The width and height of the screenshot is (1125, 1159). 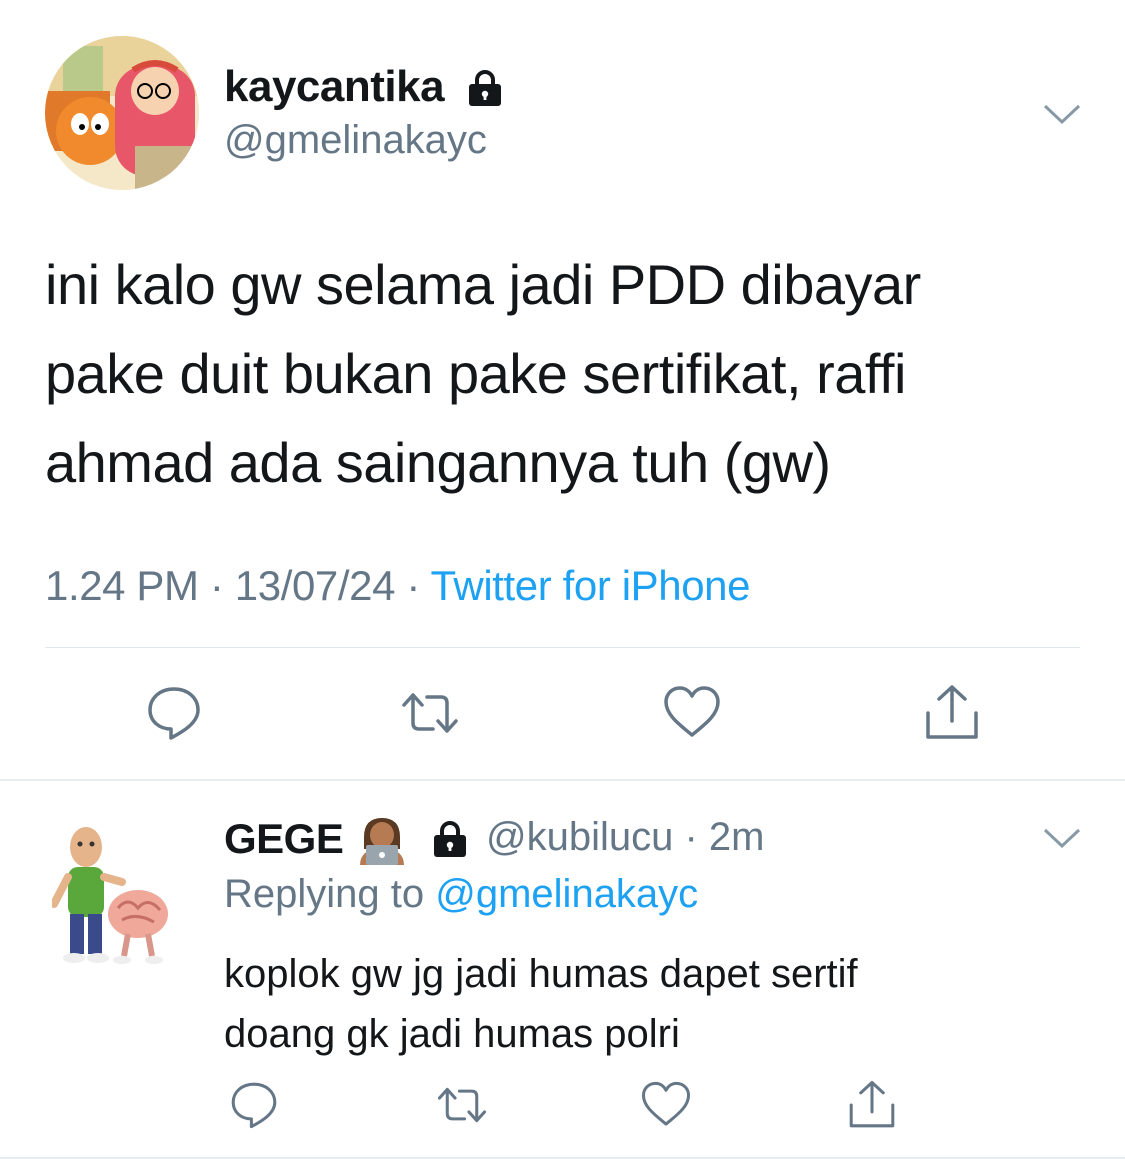 What do you see at coordinates (382, 841) in the screenshot?
I see `technologist-emoji-icon` at bounding box center [382, 841].